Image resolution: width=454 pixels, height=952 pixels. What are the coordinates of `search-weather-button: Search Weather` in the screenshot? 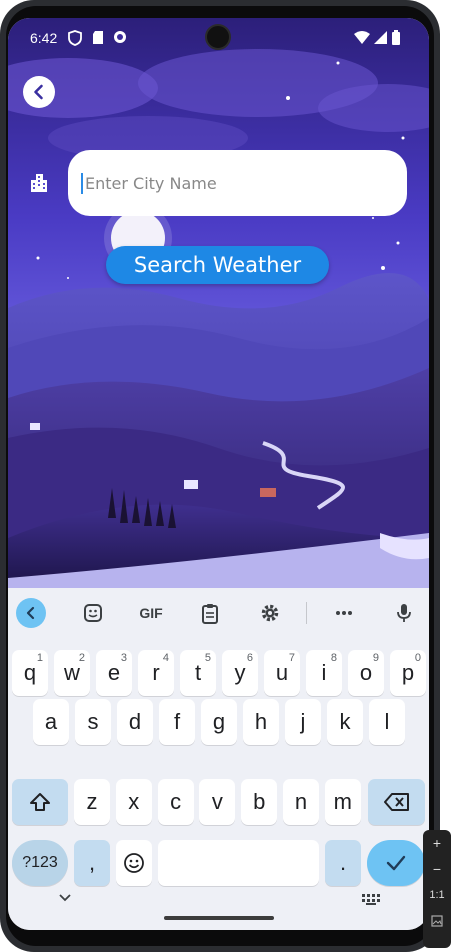 It's located at (217, 265).